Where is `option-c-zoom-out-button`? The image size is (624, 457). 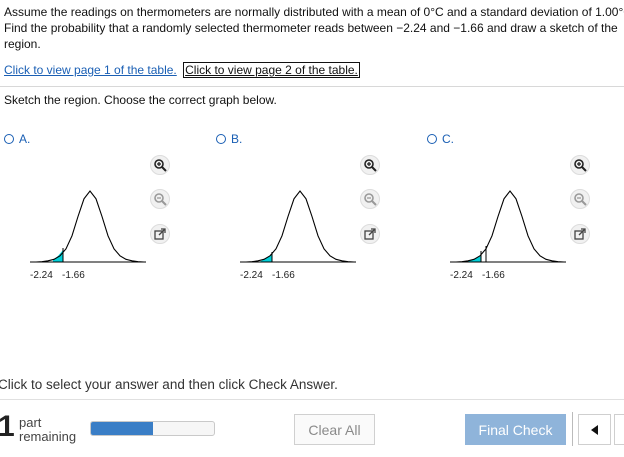
option-c-zoom-out-button is located at coordinates (580, 199).